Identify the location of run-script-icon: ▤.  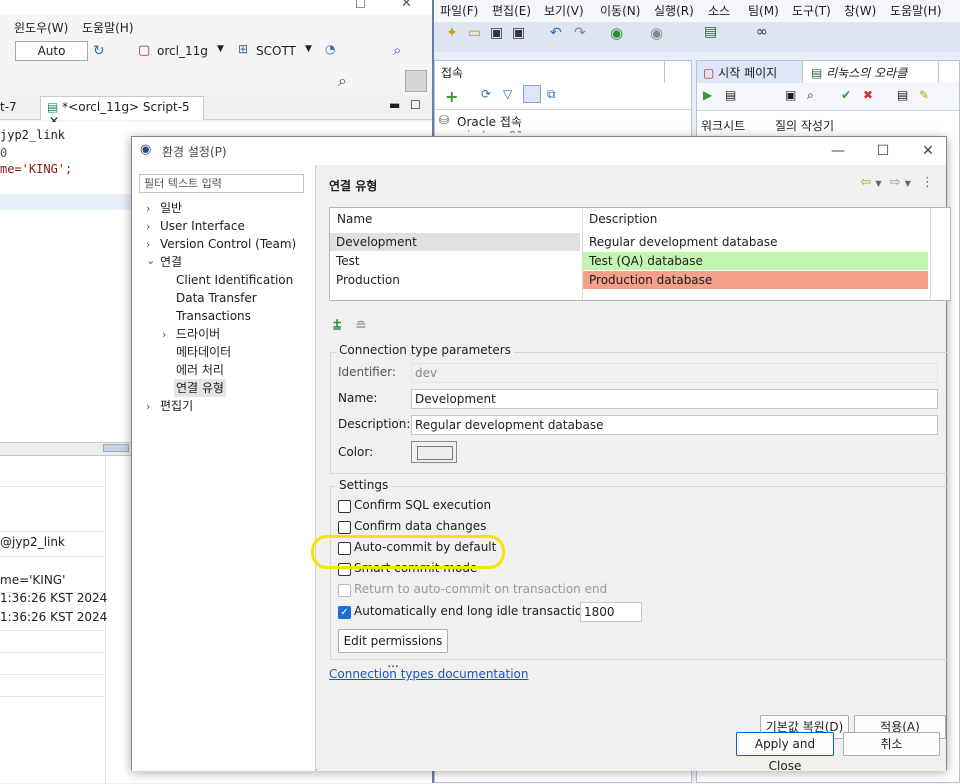
(730, 95).